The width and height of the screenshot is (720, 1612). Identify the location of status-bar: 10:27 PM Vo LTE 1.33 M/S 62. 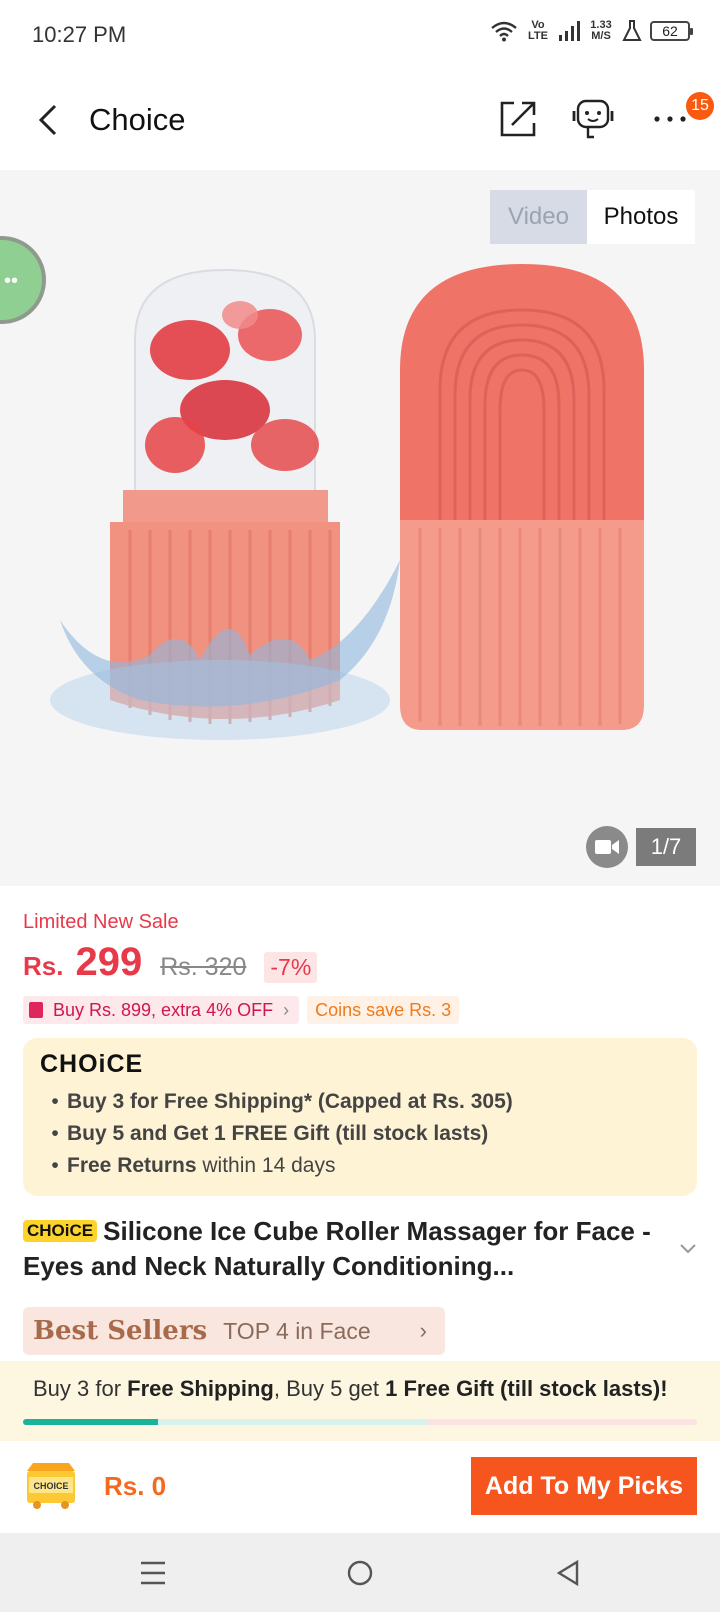
(360, 36).